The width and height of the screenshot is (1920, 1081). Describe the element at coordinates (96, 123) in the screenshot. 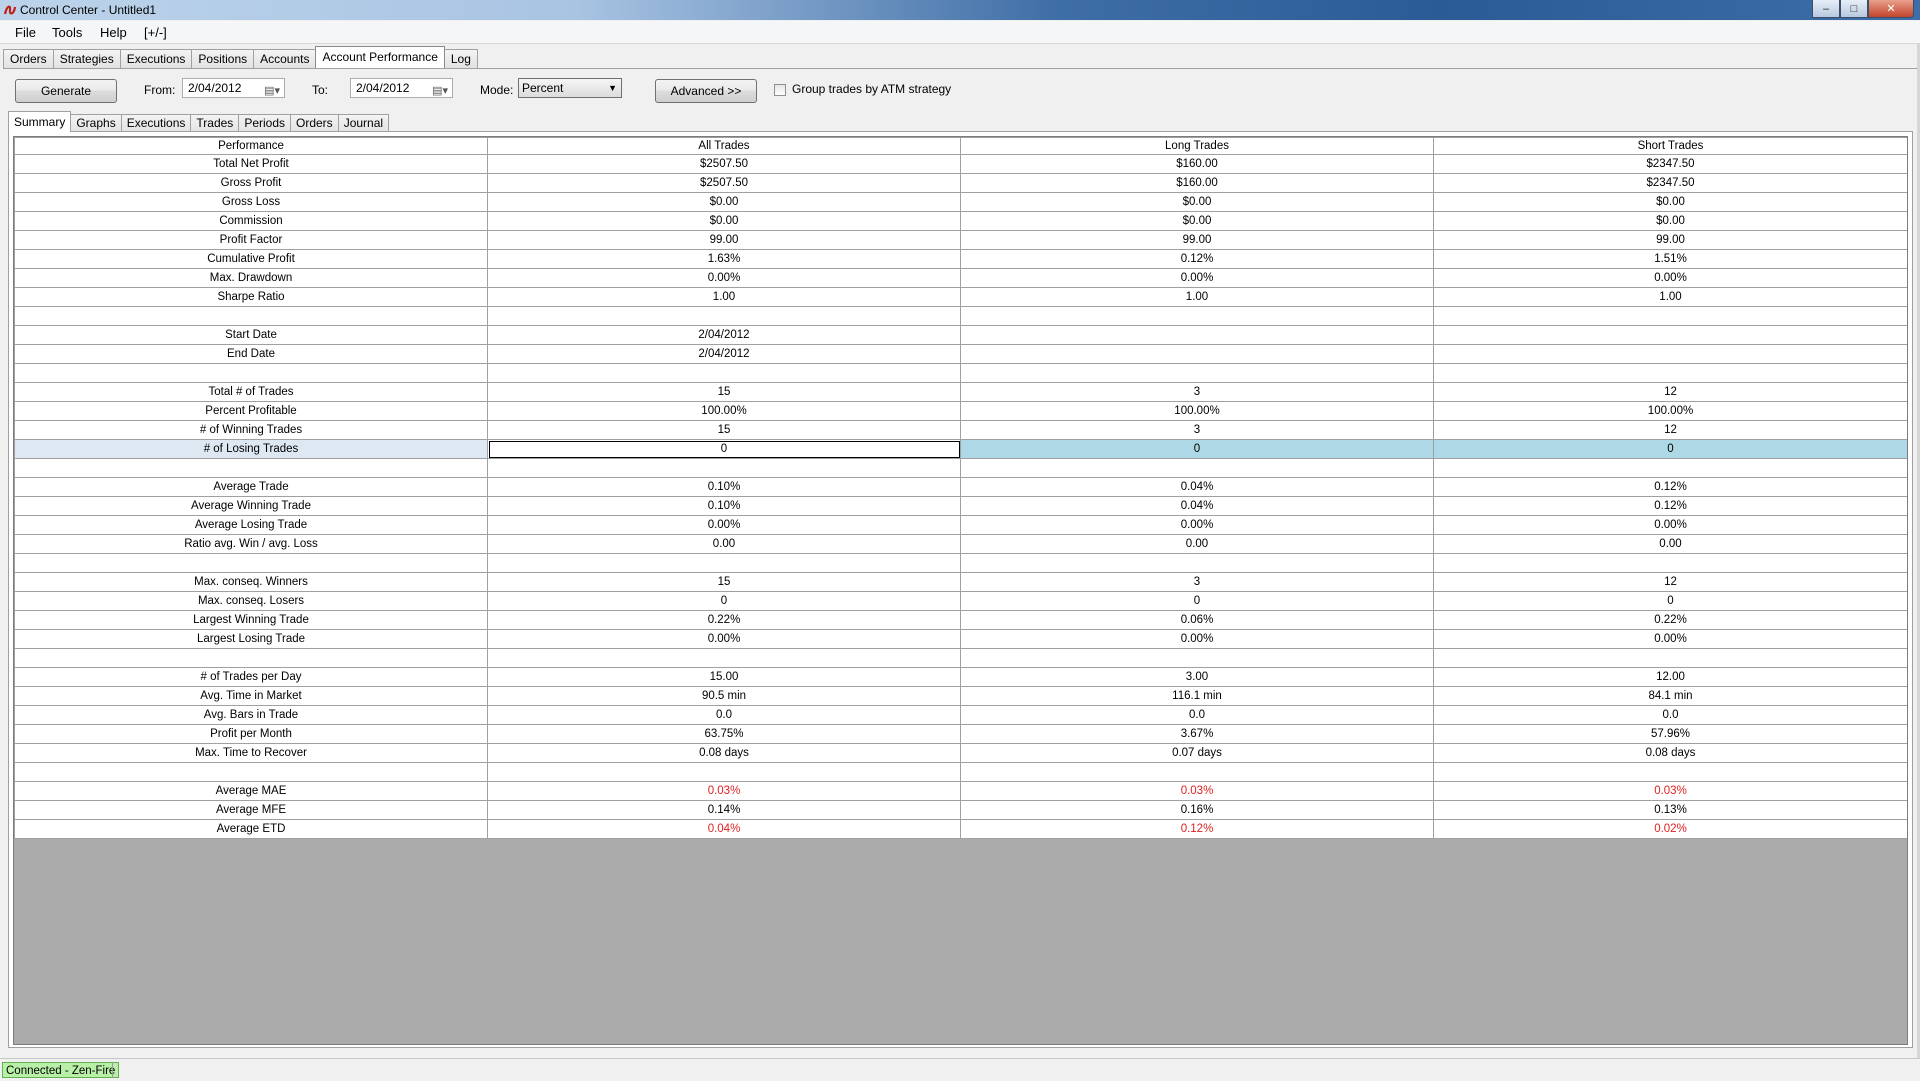

I see `subtab-graphs: Graphs` at that location.